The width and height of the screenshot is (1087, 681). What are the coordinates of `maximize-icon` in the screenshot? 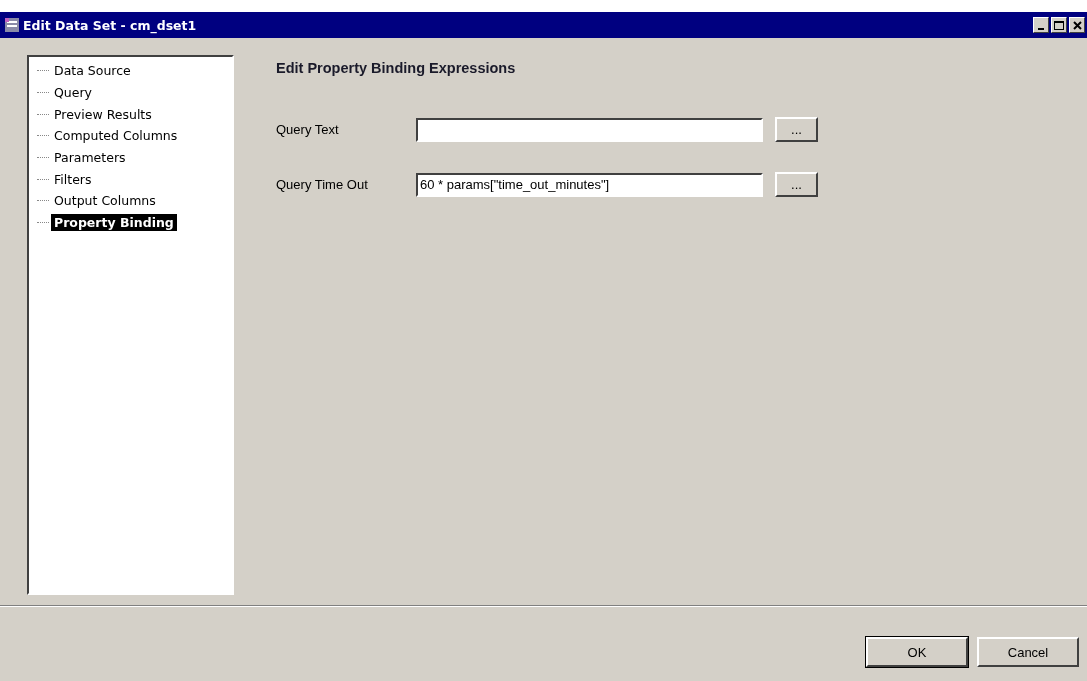 It's located at (1059, 25).